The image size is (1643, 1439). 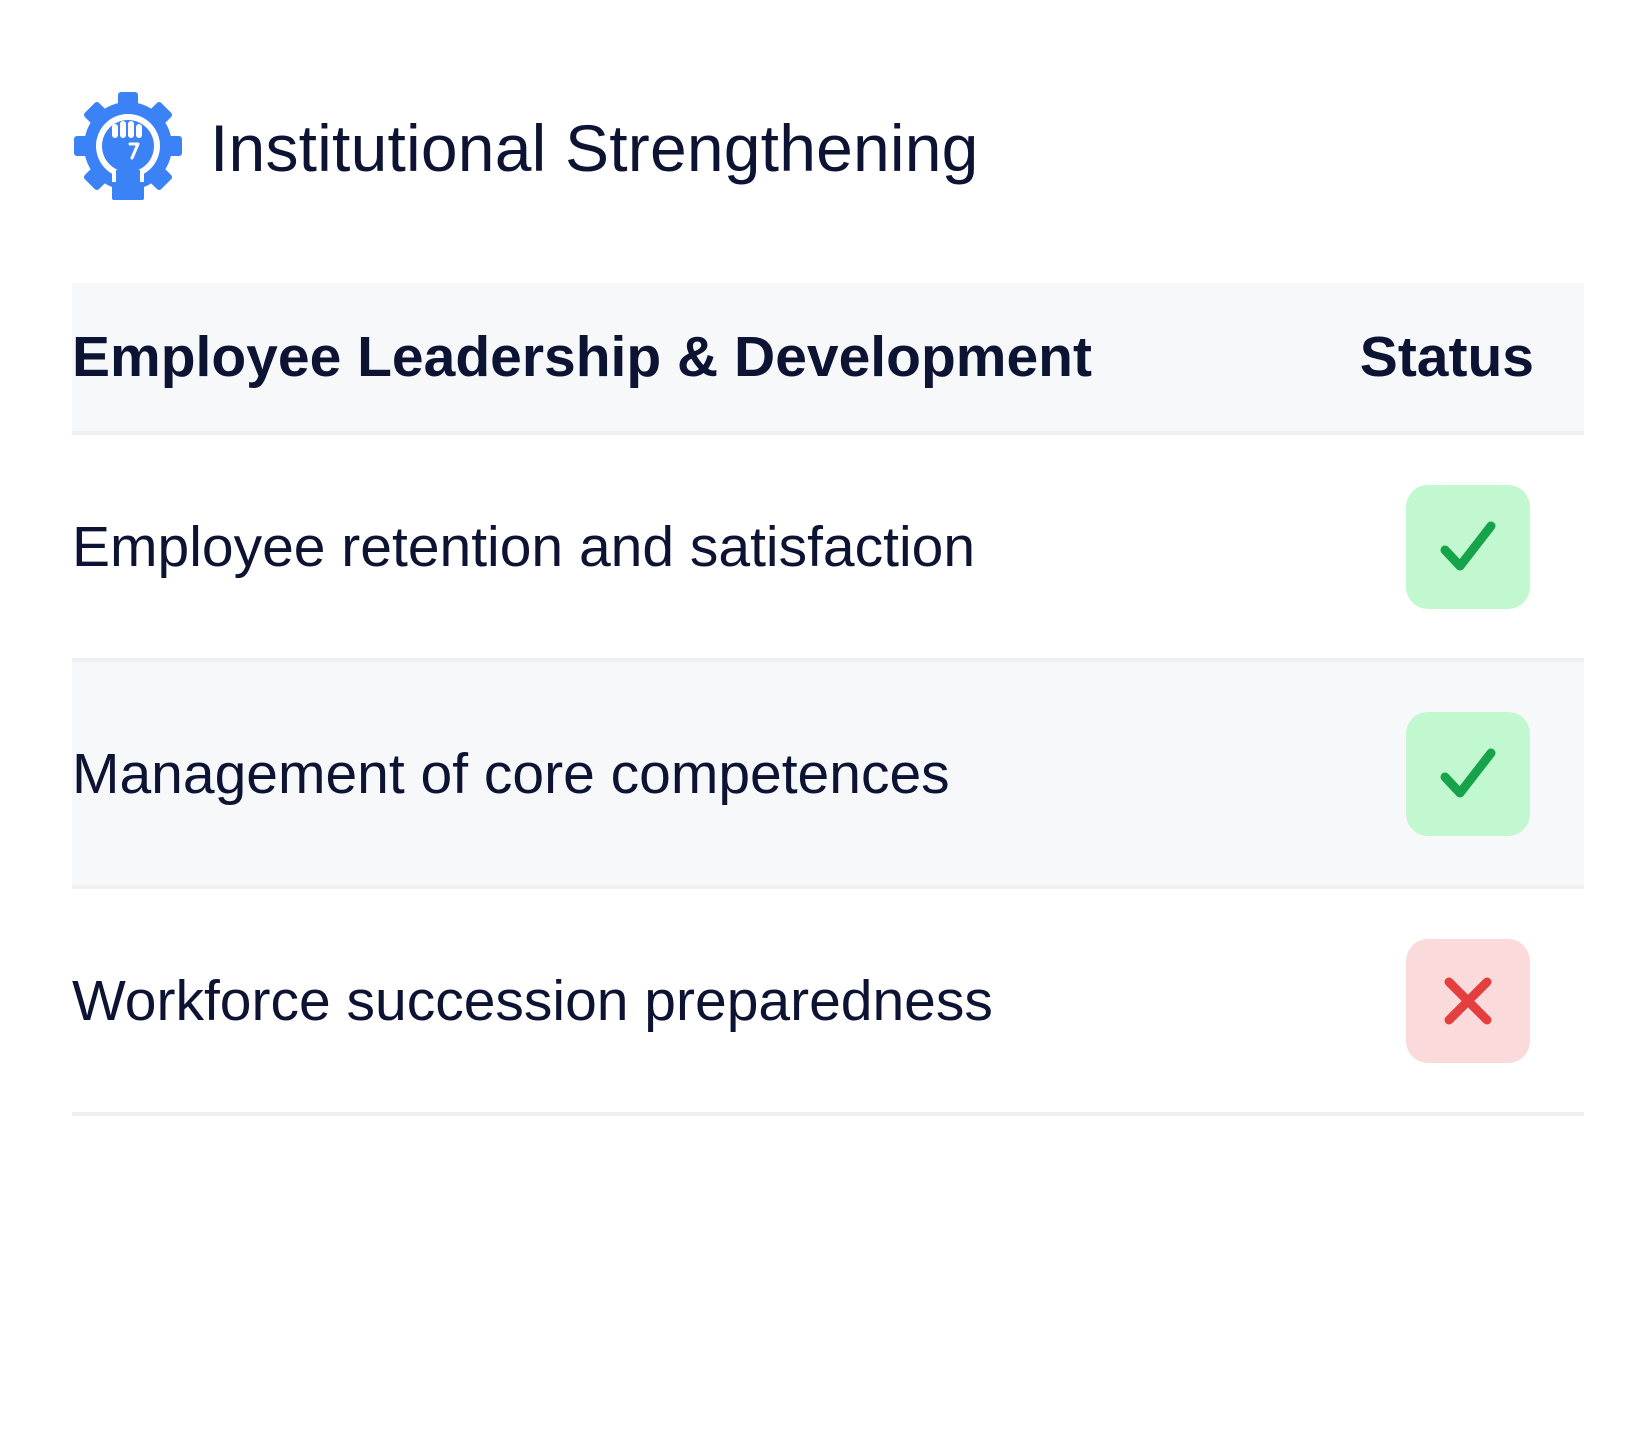 What do you see at coordinates (1446, 357) in the screenshot?
I see `column-header-status: Status` at bounding box center [1446, 357].